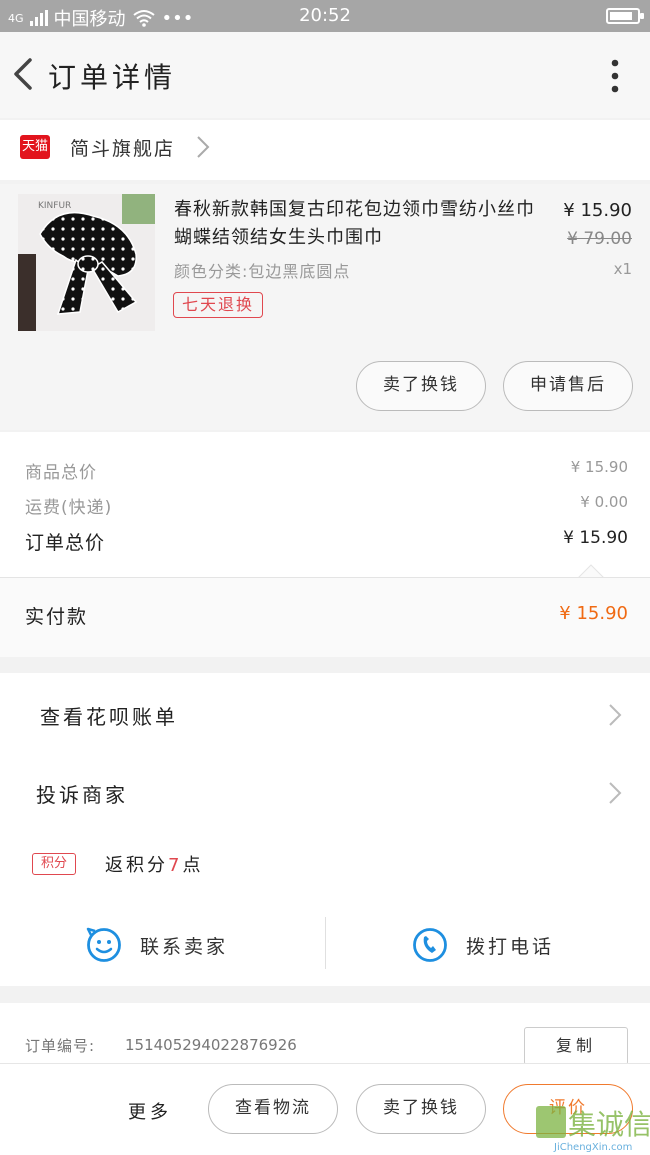 This screenshot has width=650, height=1155. Describe the element at coordinates (326, 541) in the screenshot. I see `order-total-row: 订单总价 ¥ 15.90` at that location.